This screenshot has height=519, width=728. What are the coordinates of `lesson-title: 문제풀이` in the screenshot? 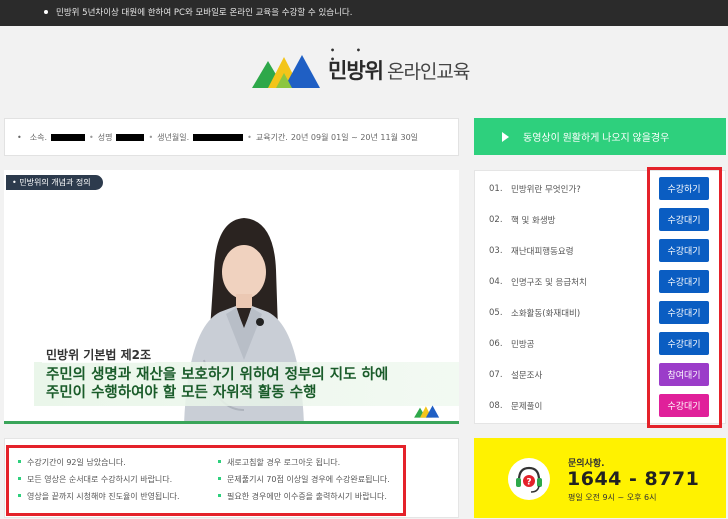 It's located at (527, 407).